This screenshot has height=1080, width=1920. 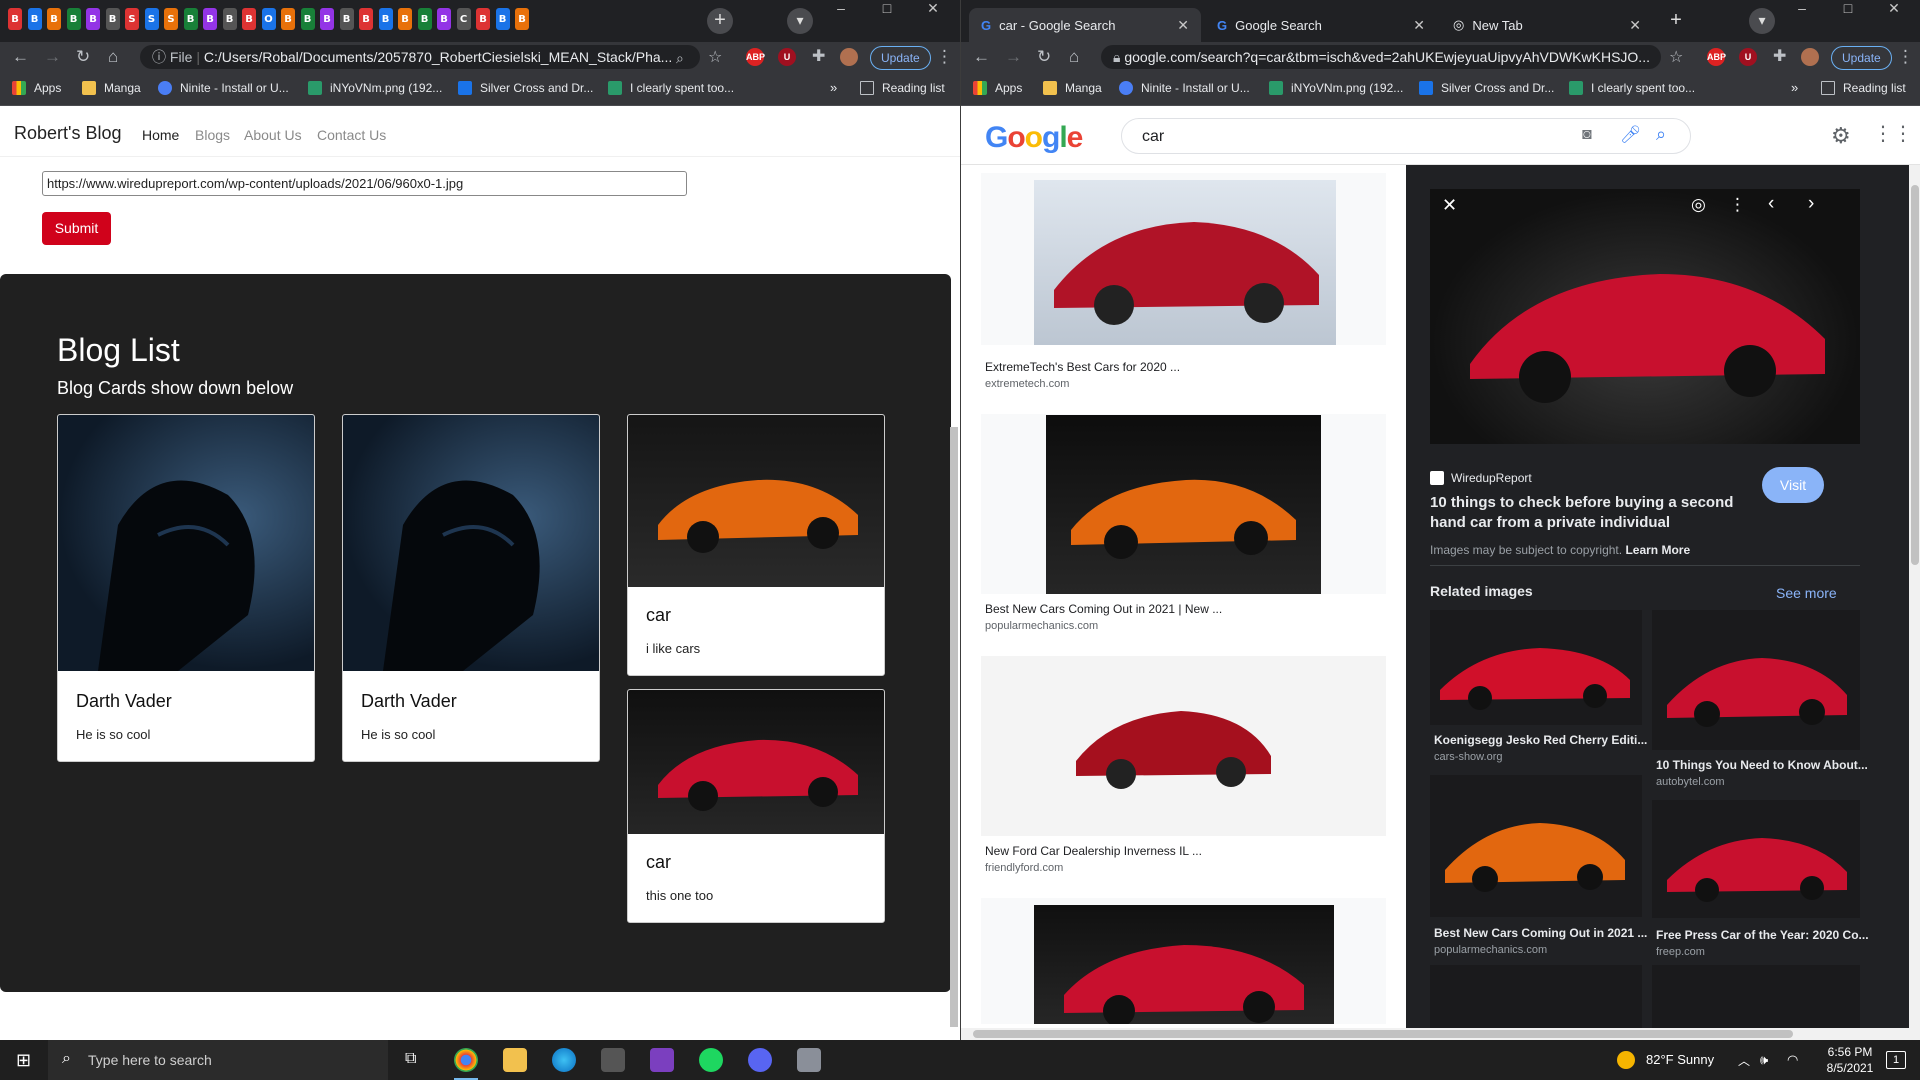 What do you see at coordinates (1661, 134) in the screenshot?
I see `search-icon: ⌕` at bounding box center [1661, 134].